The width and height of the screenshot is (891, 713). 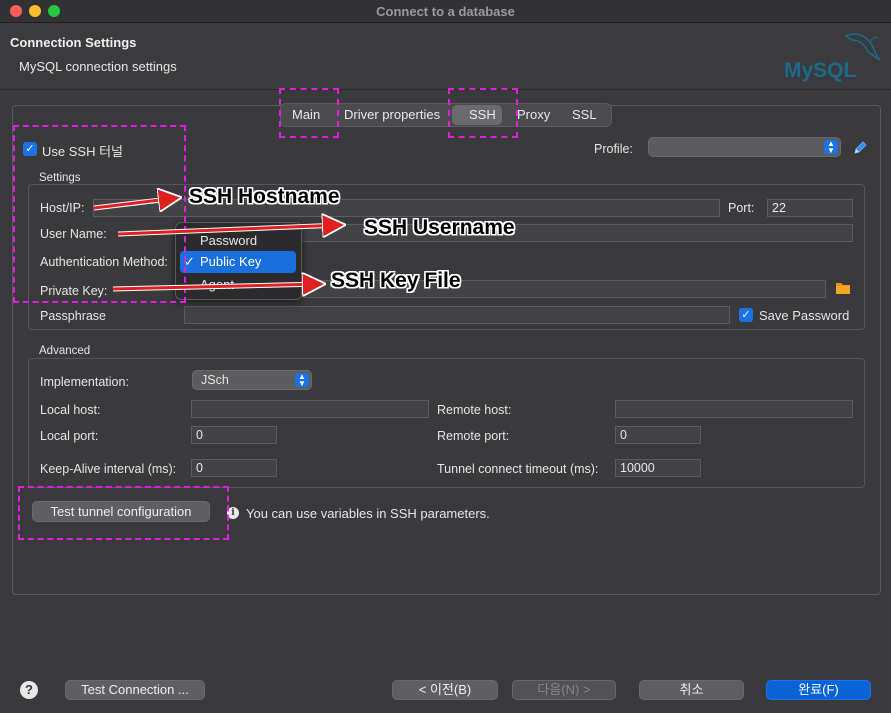 What do you see at coordinates (264, 196) in the screenshot?
I see `annotation-hostname: SSH Hostname` at bounding box center [264, 196].